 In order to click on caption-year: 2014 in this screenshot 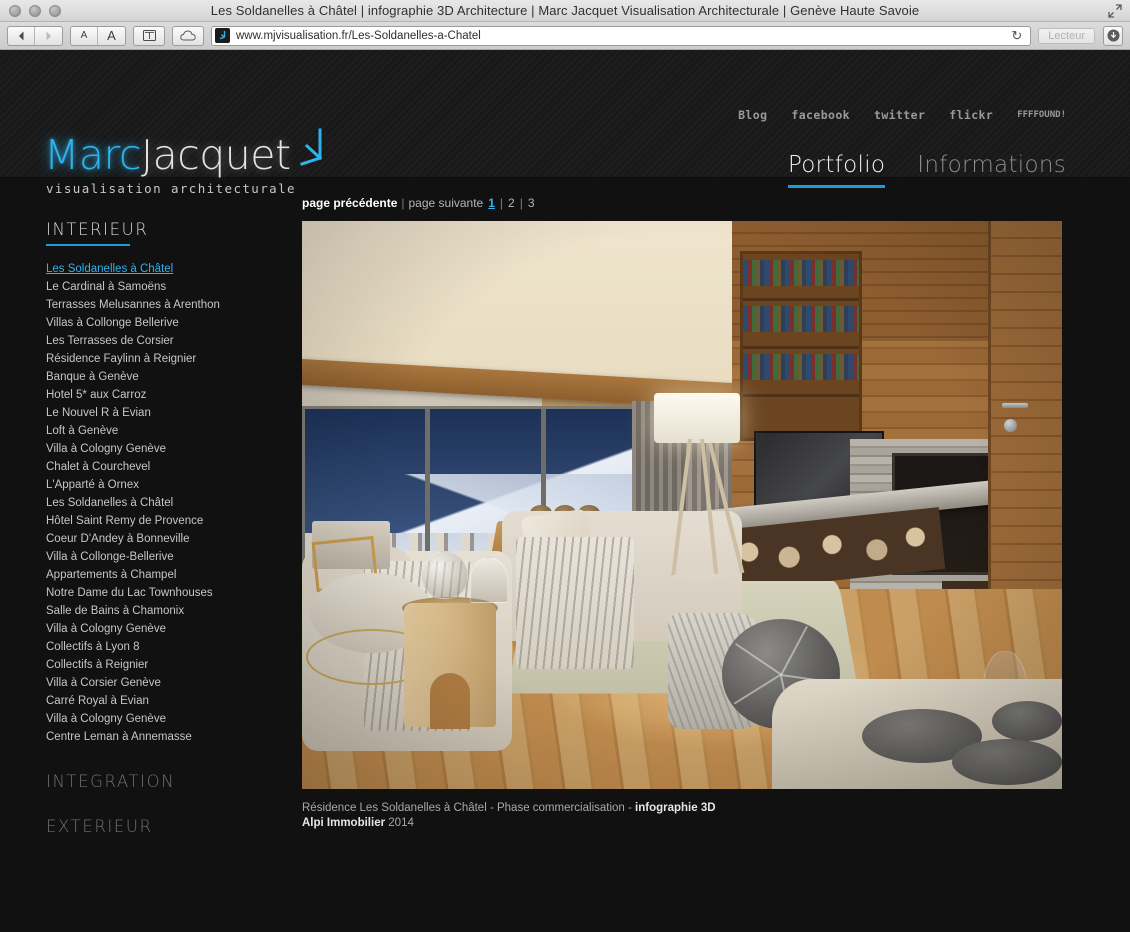, I will do `click(399, 823)`.